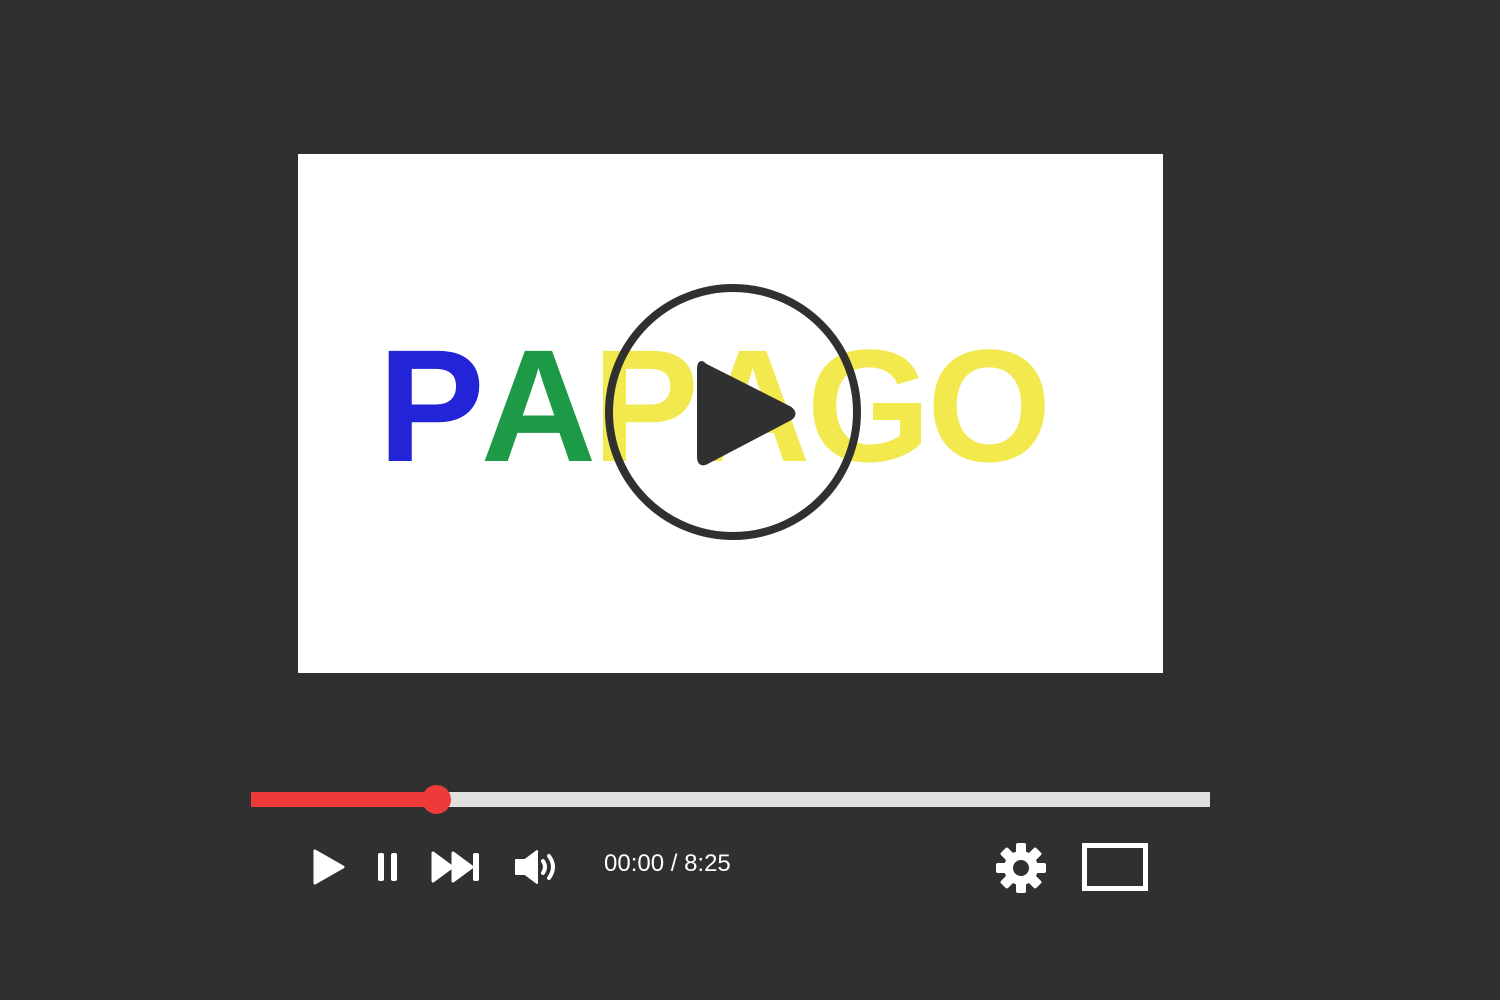 This screenshot has height=1000, width=1500. I want to click on logo-letter: O, so click(988, 405).